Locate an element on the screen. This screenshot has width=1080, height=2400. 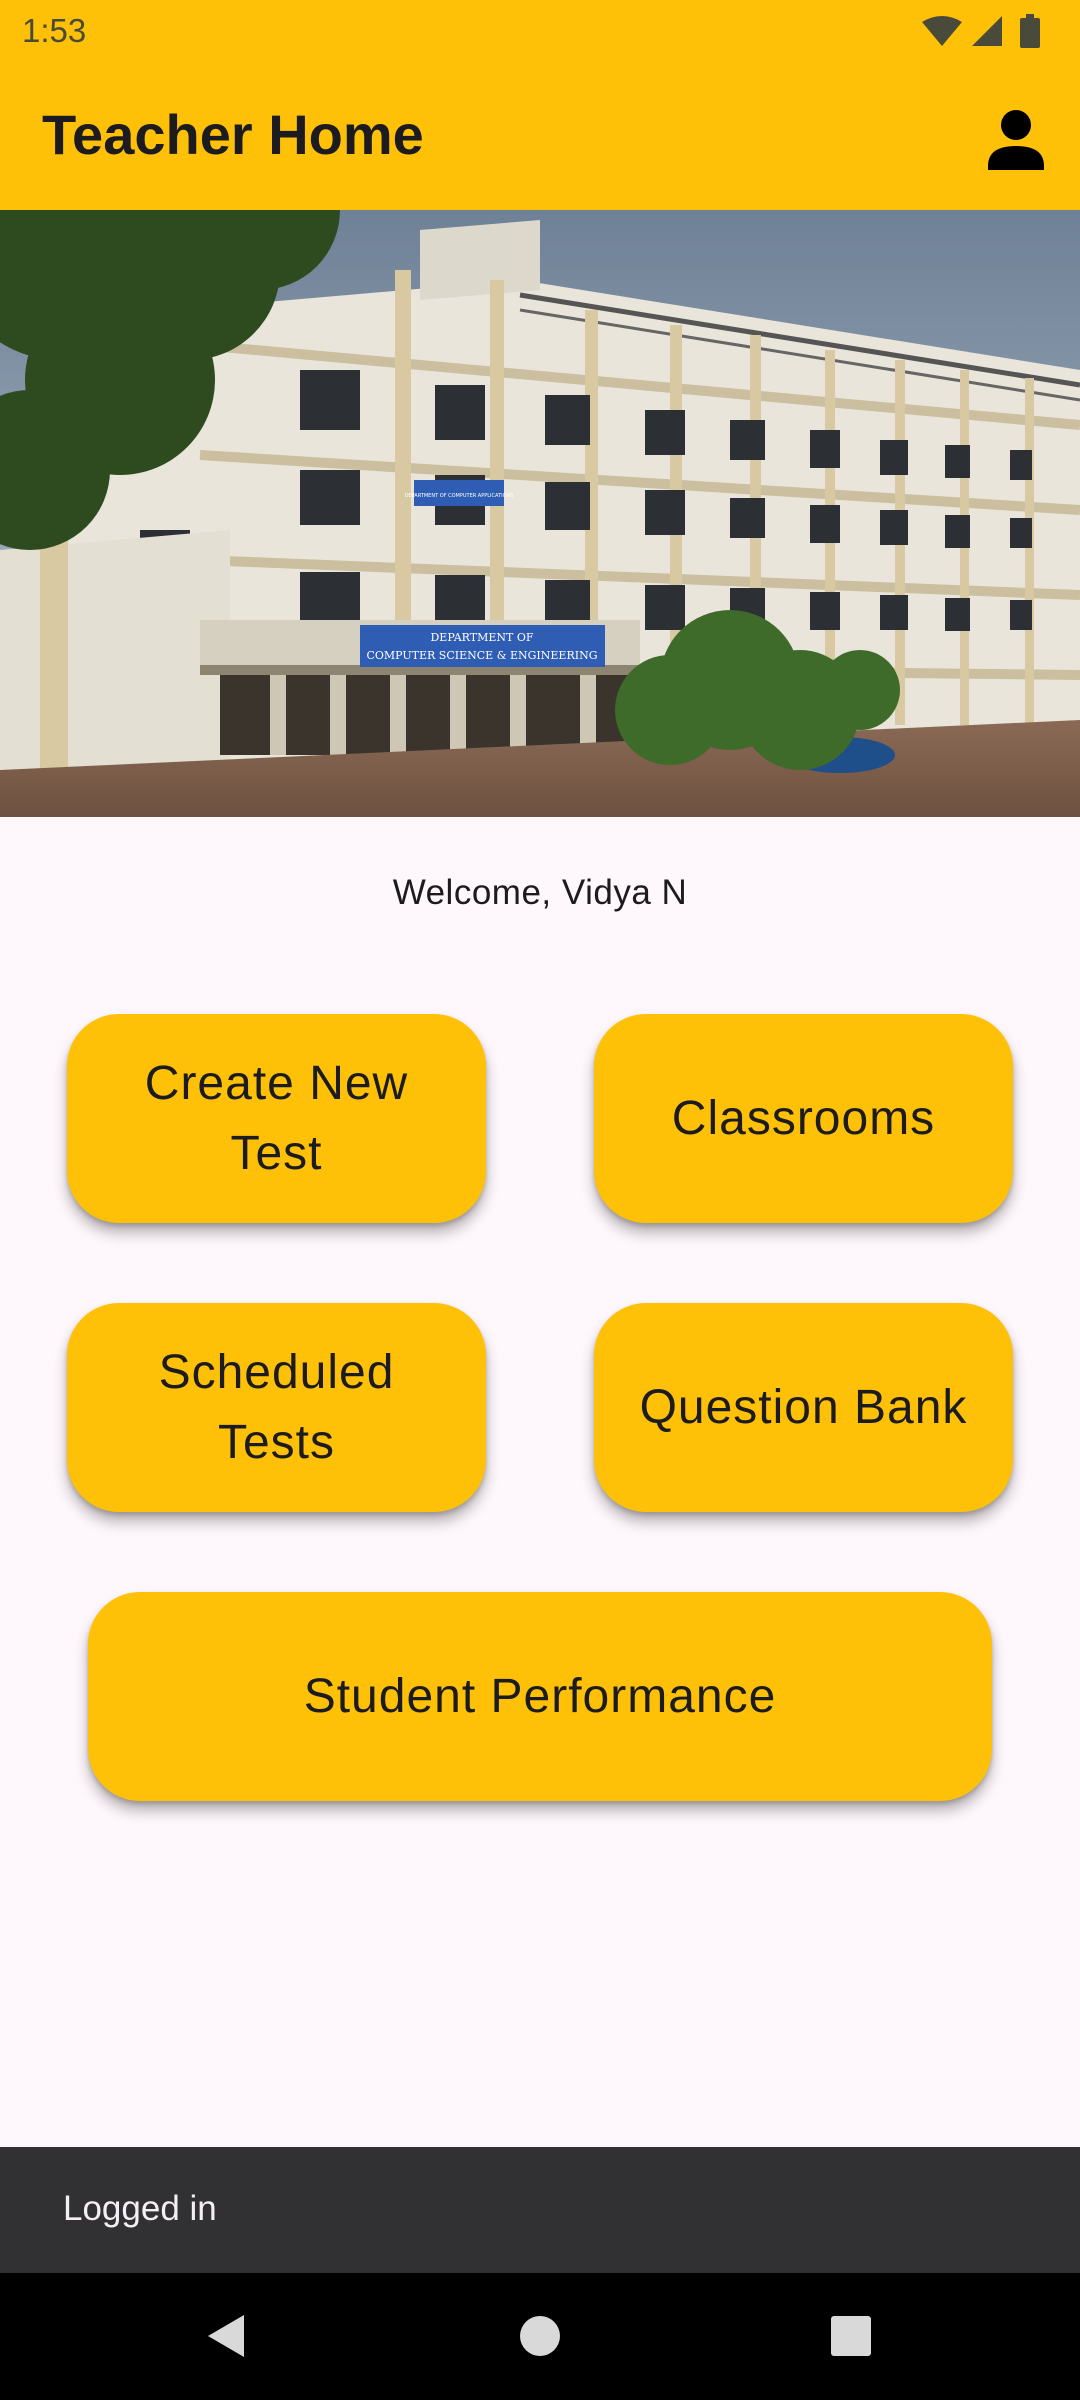
question-bank-button: Question Bank is located at coordinates (803, 1407).